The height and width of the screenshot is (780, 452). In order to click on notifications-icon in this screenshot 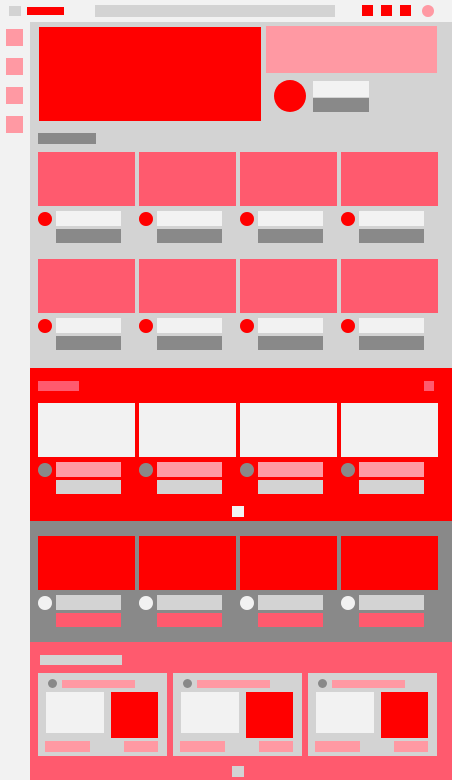, I will do `click(405, 10)`.